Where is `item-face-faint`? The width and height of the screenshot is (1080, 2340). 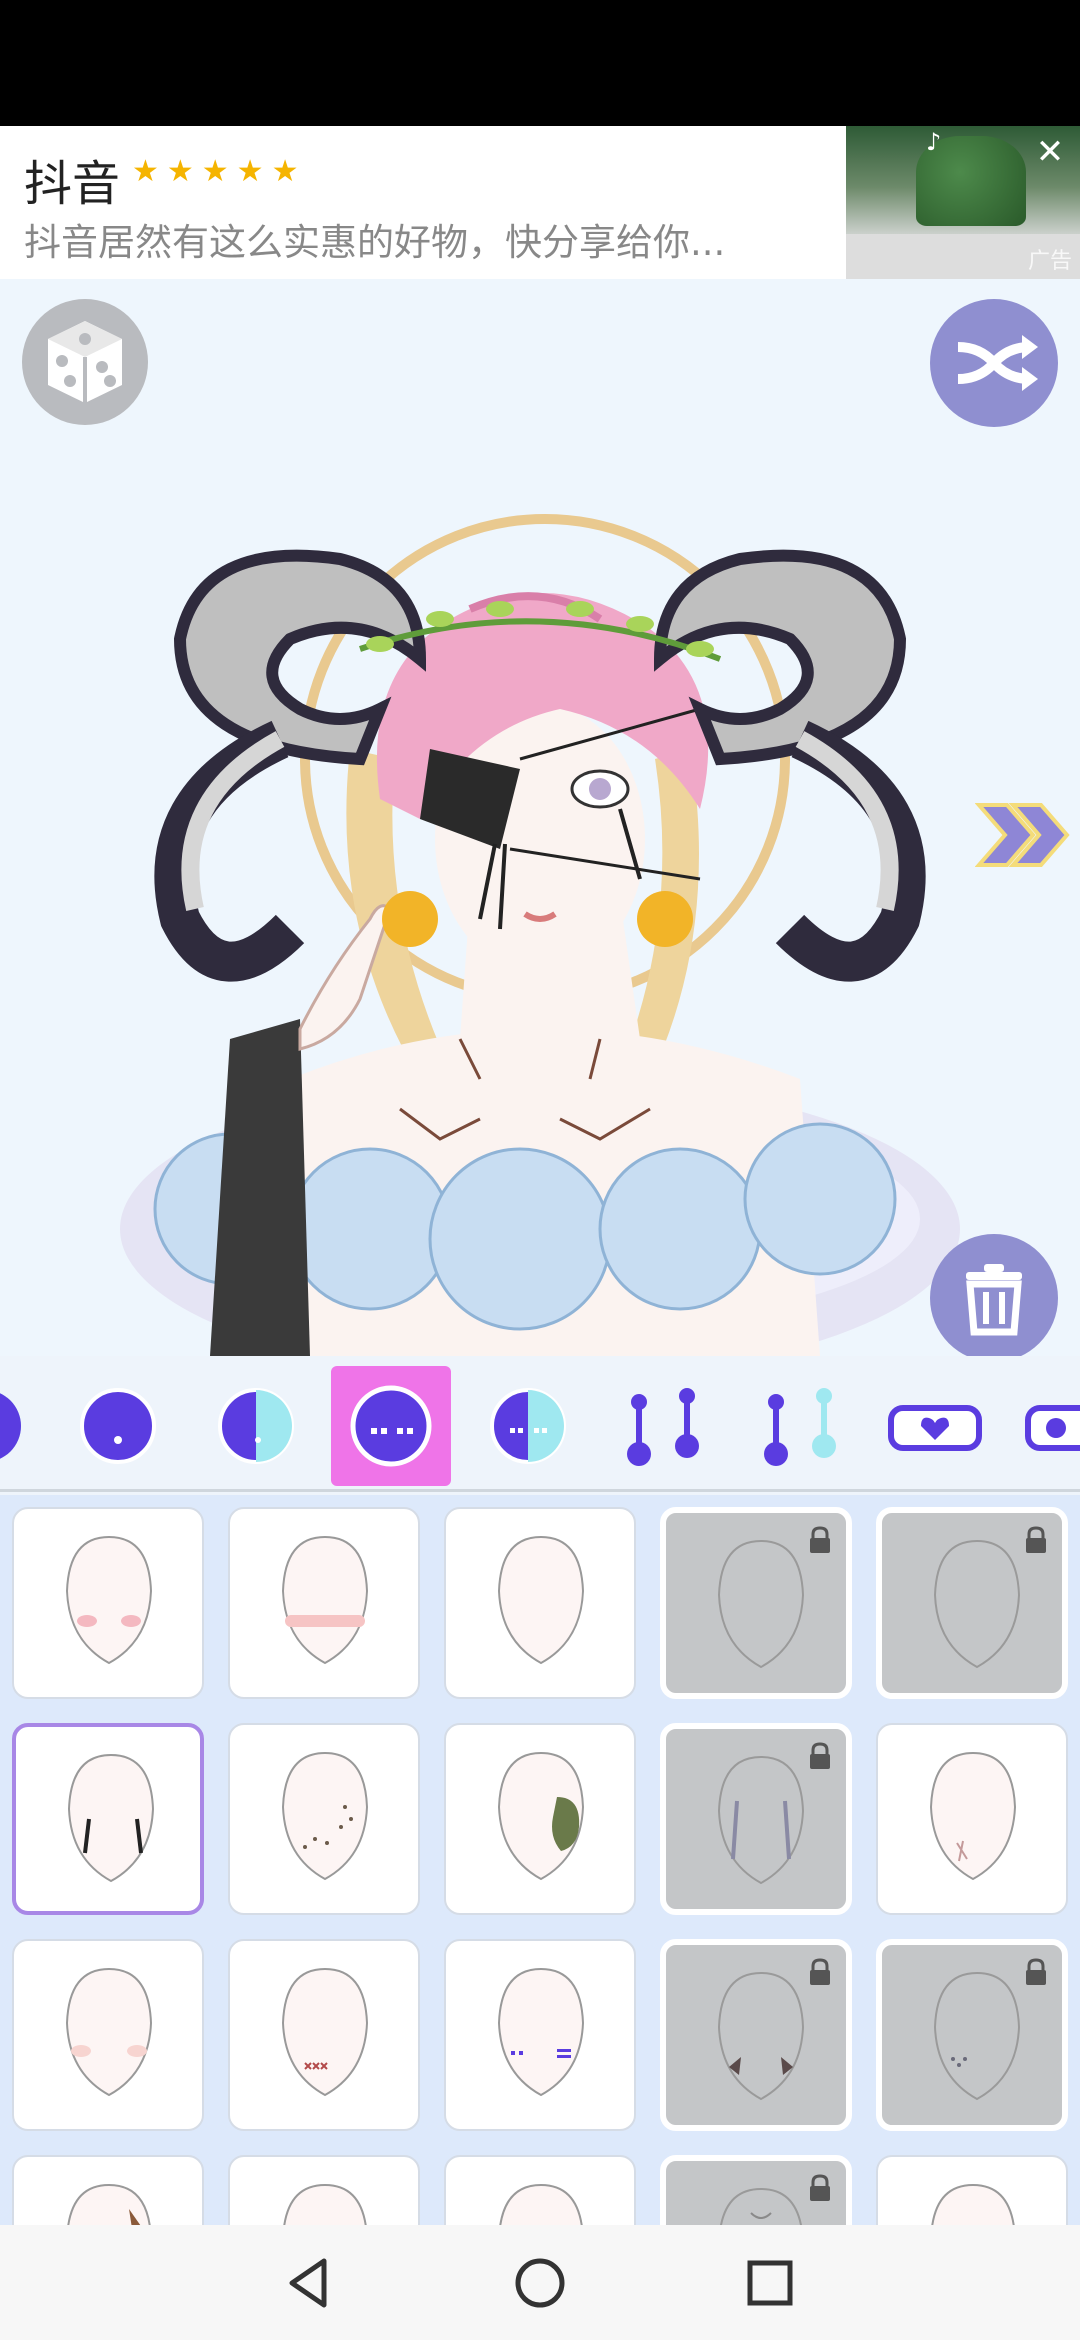
item-face-faint is located at coordinates (540, 1603).